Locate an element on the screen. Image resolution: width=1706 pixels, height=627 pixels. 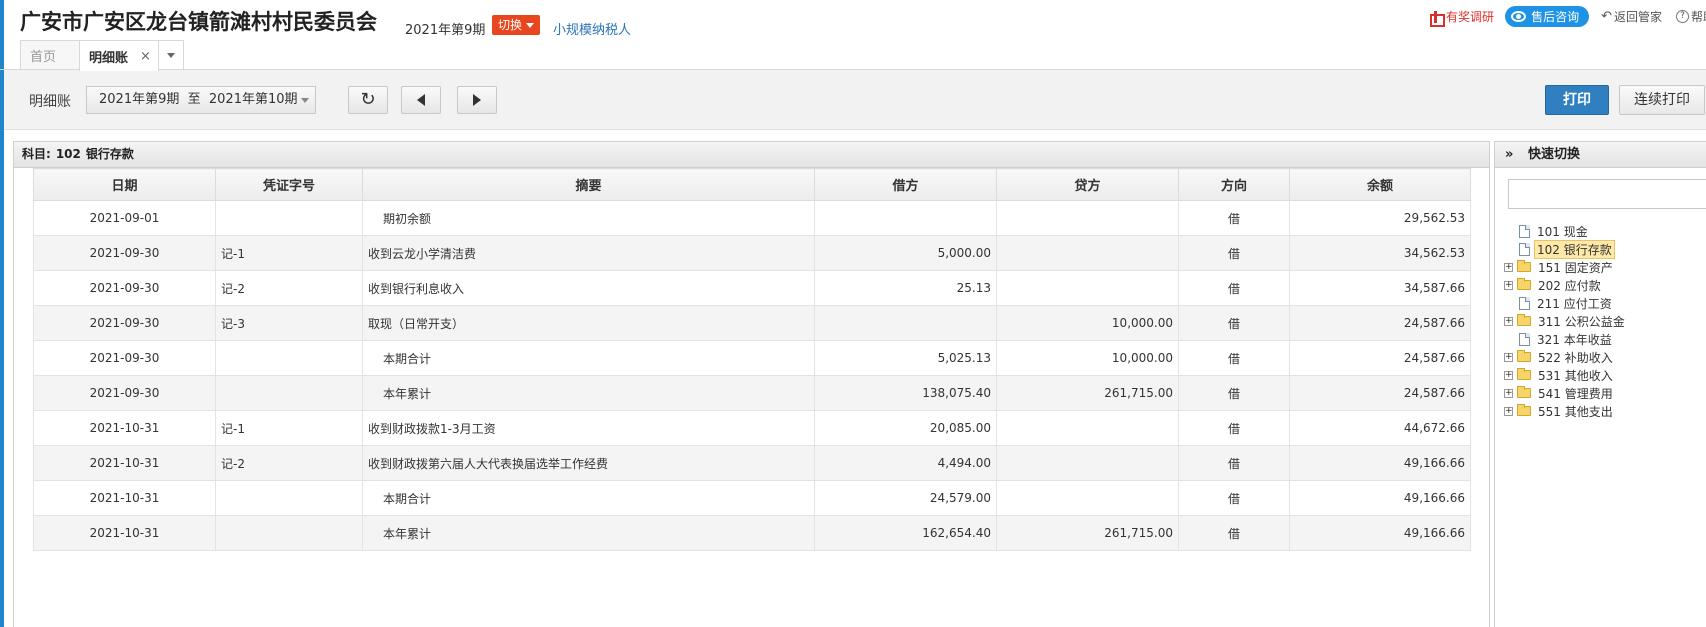
summary-cell: 取现（日常开支） is located at coordinates (588, 323).